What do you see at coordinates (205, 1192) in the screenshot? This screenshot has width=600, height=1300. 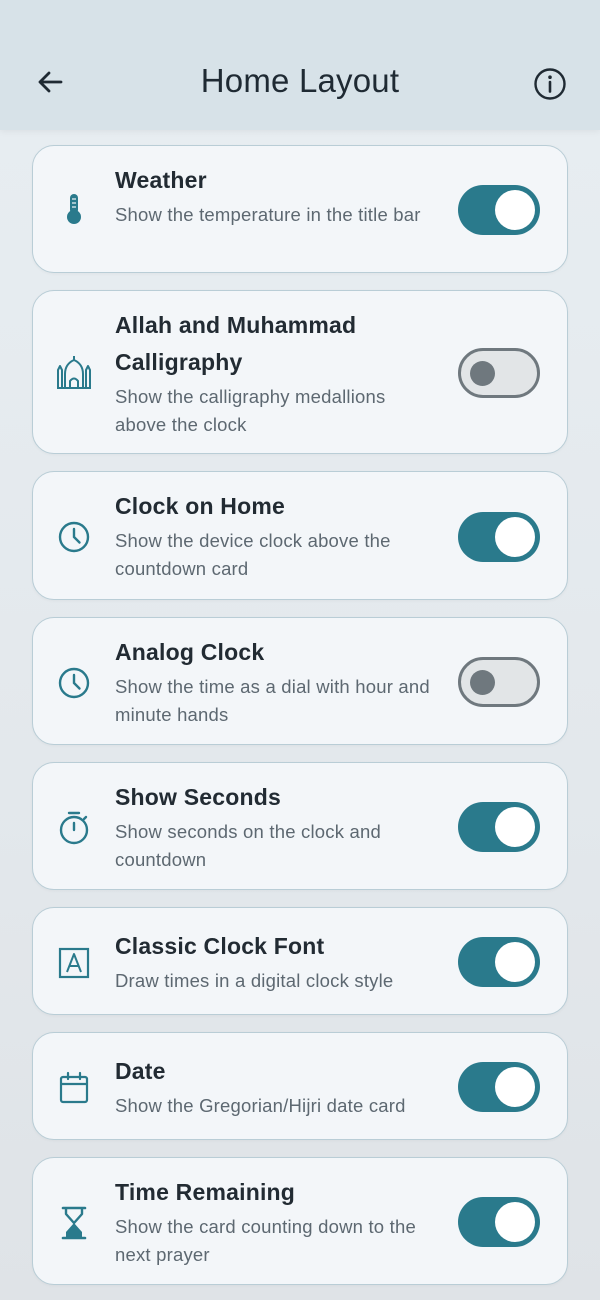 I see `setting-title: Time Remaining` at bounding box center [205, 1192].